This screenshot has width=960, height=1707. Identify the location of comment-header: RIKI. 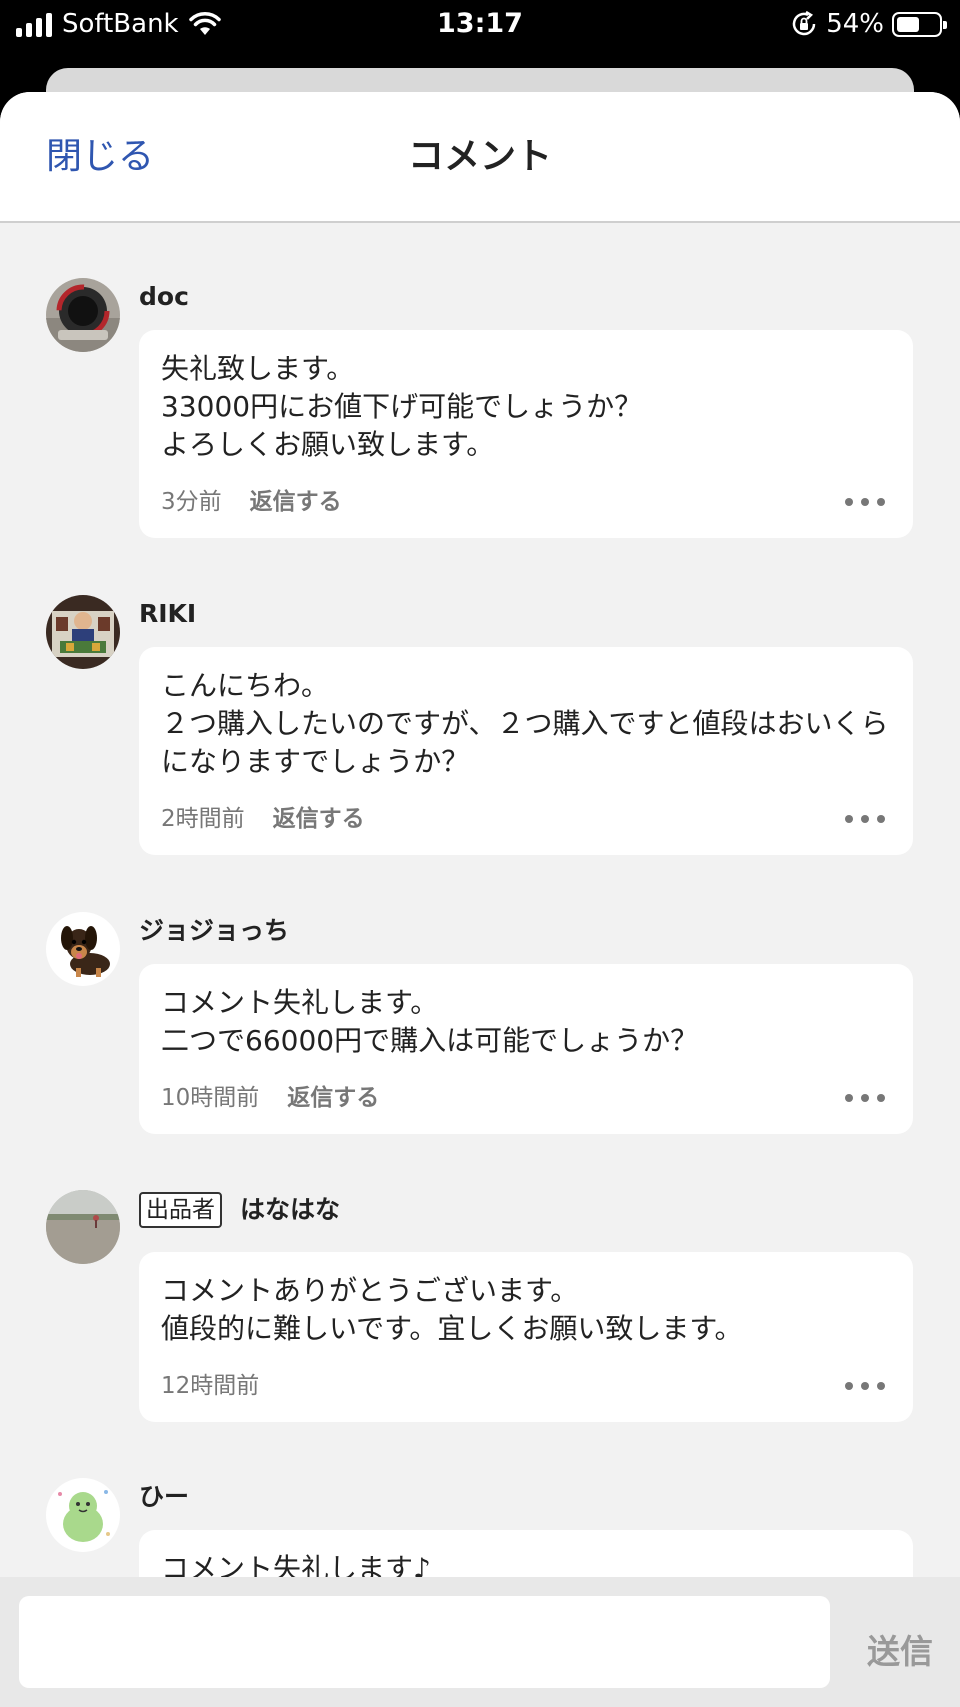
(167, 614).